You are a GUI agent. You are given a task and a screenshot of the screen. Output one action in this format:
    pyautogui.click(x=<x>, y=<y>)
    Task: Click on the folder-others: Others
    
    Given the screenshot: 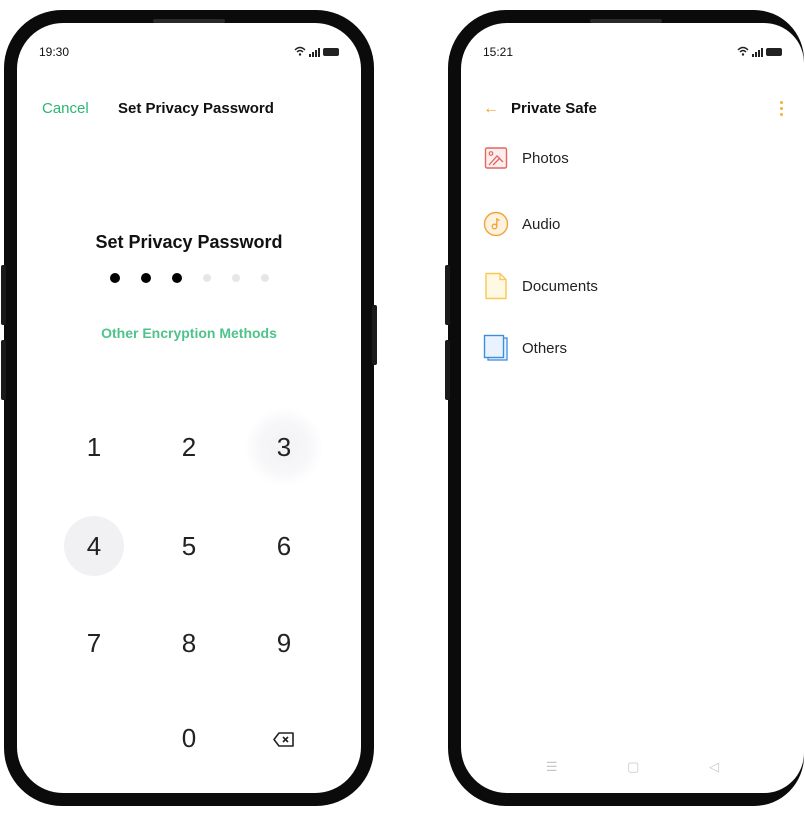 What is the action you would take?
    pyautogui.click(x=633, y=348)
    